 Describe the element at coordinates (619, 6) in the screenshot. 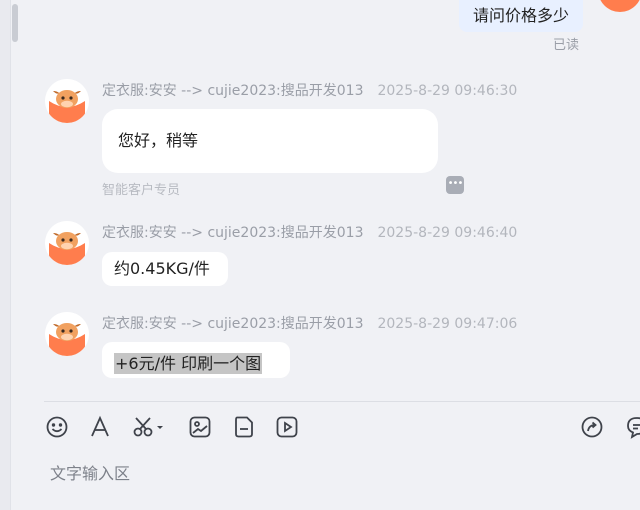

I see `my-avatar` at that location.